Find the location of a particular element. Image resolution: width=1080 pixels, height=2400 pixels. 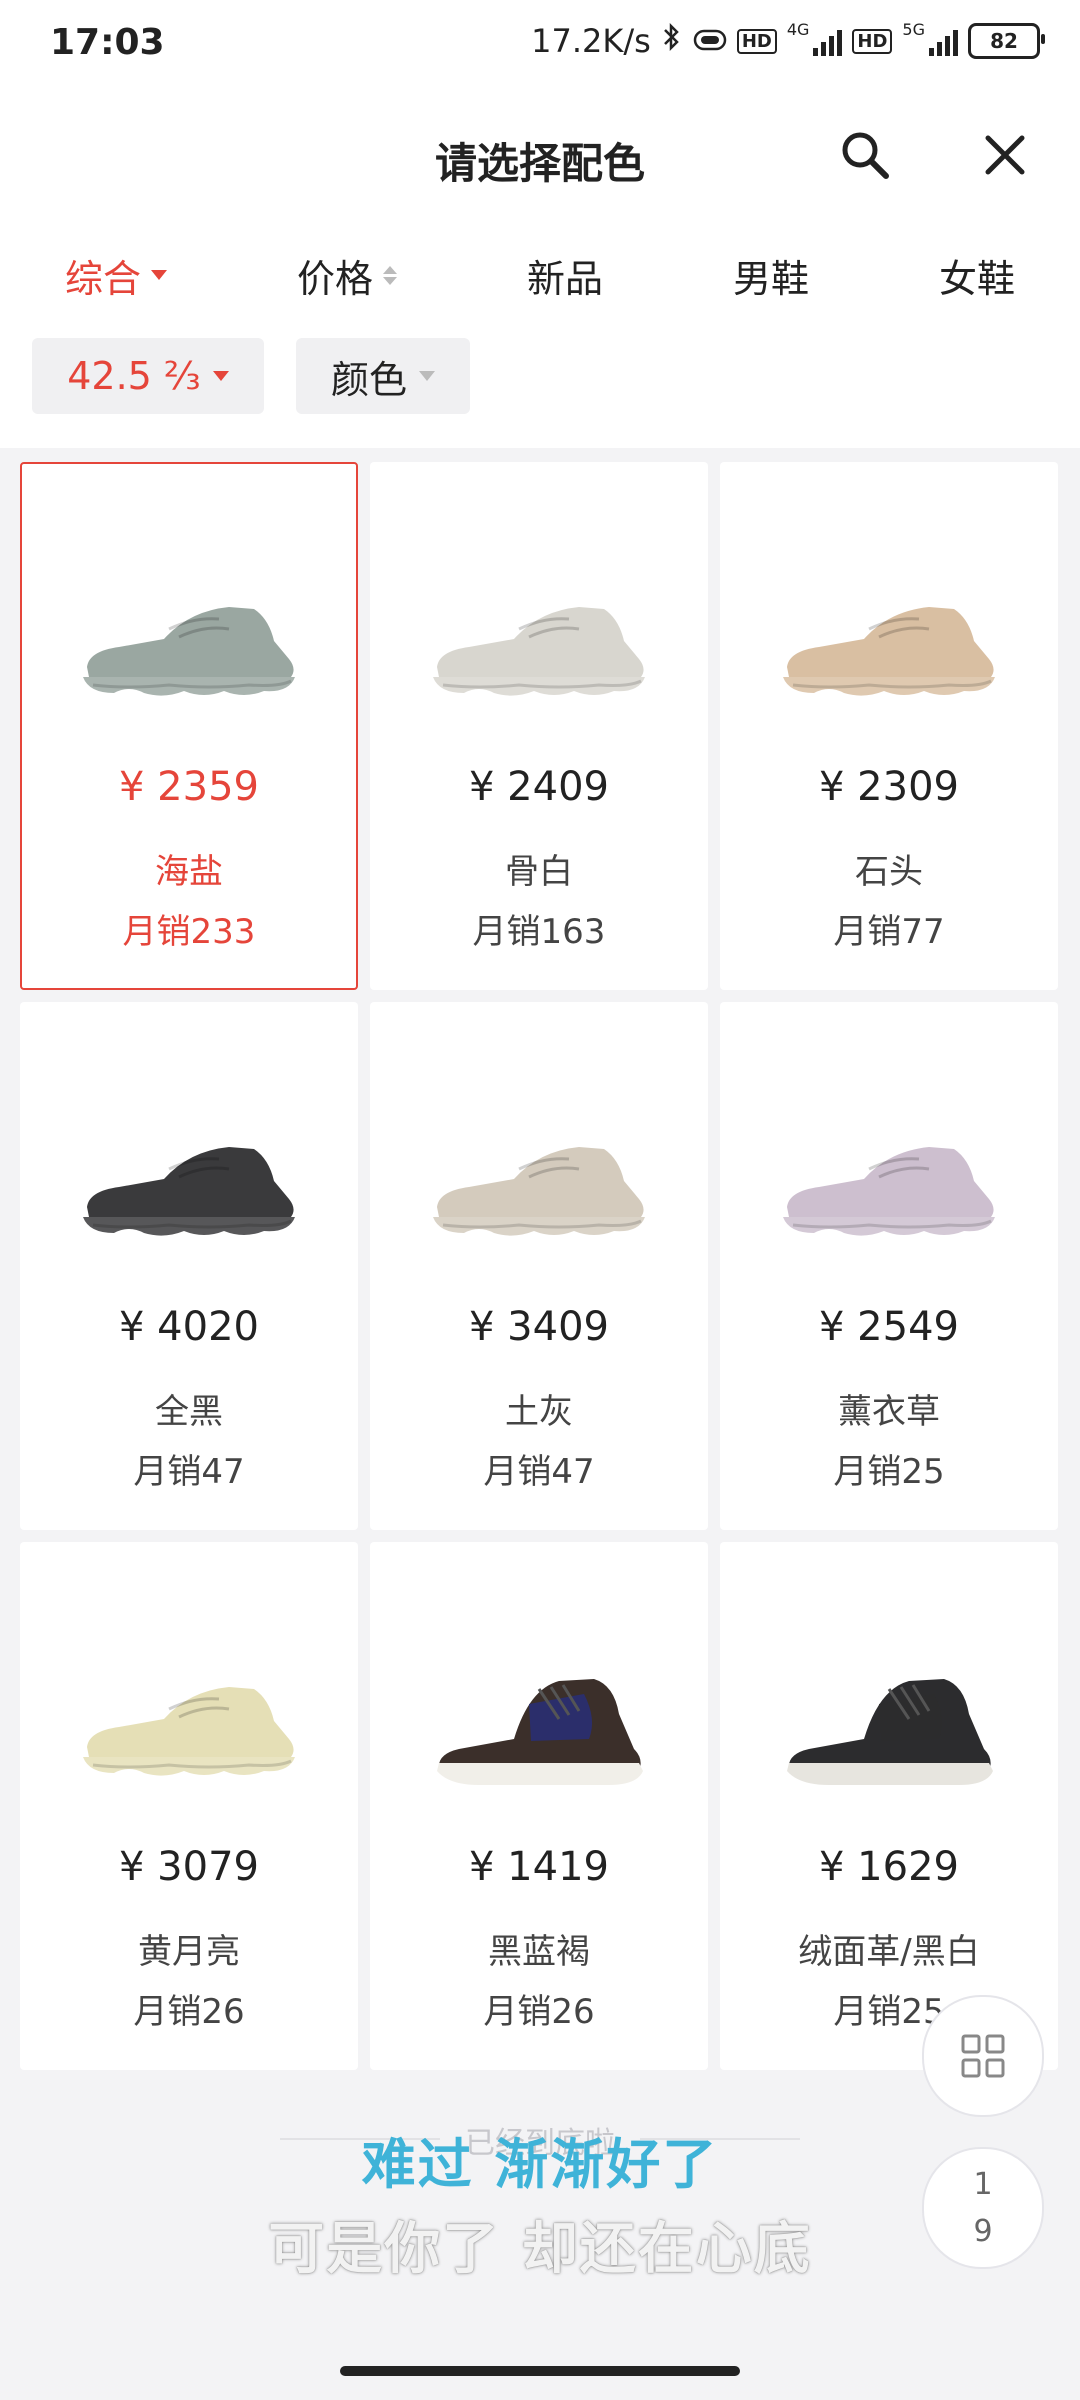

product-price: ¥ 2549 is located at coordinates (889, 1327).